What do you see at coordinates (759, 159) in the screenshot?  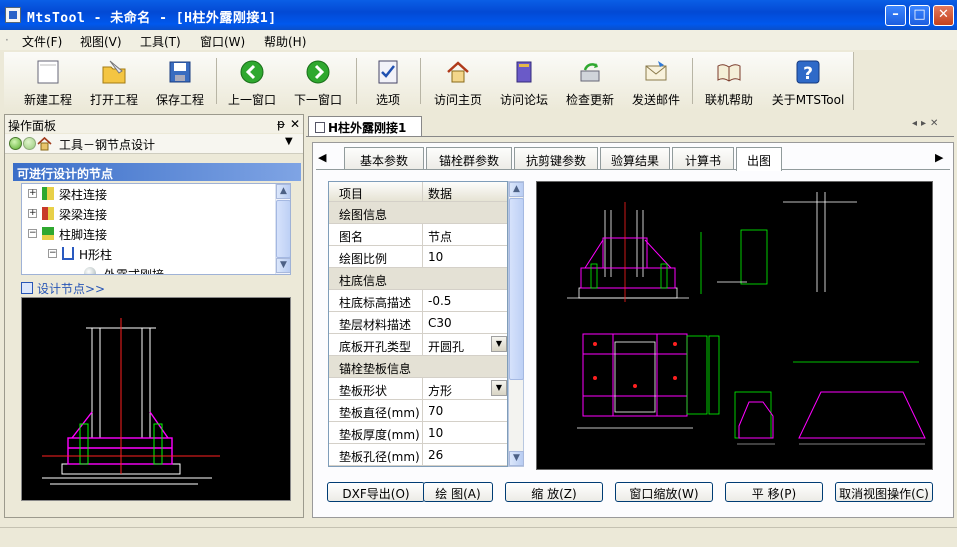 I see `tab-drawing: 出图` at bounding box center [759, 159].